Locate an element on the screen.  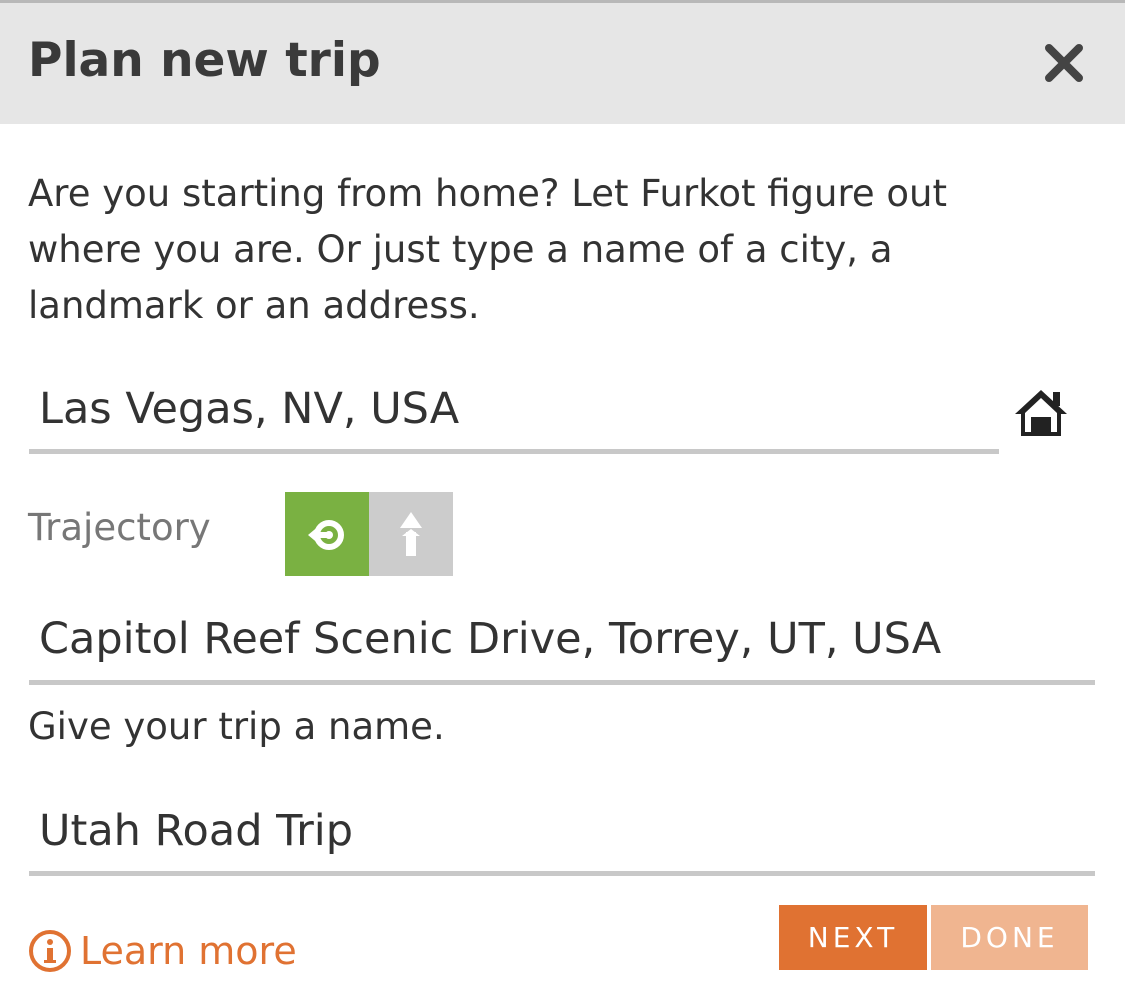
dialog-header: Plan new trip is located at coordinates (562, 63).